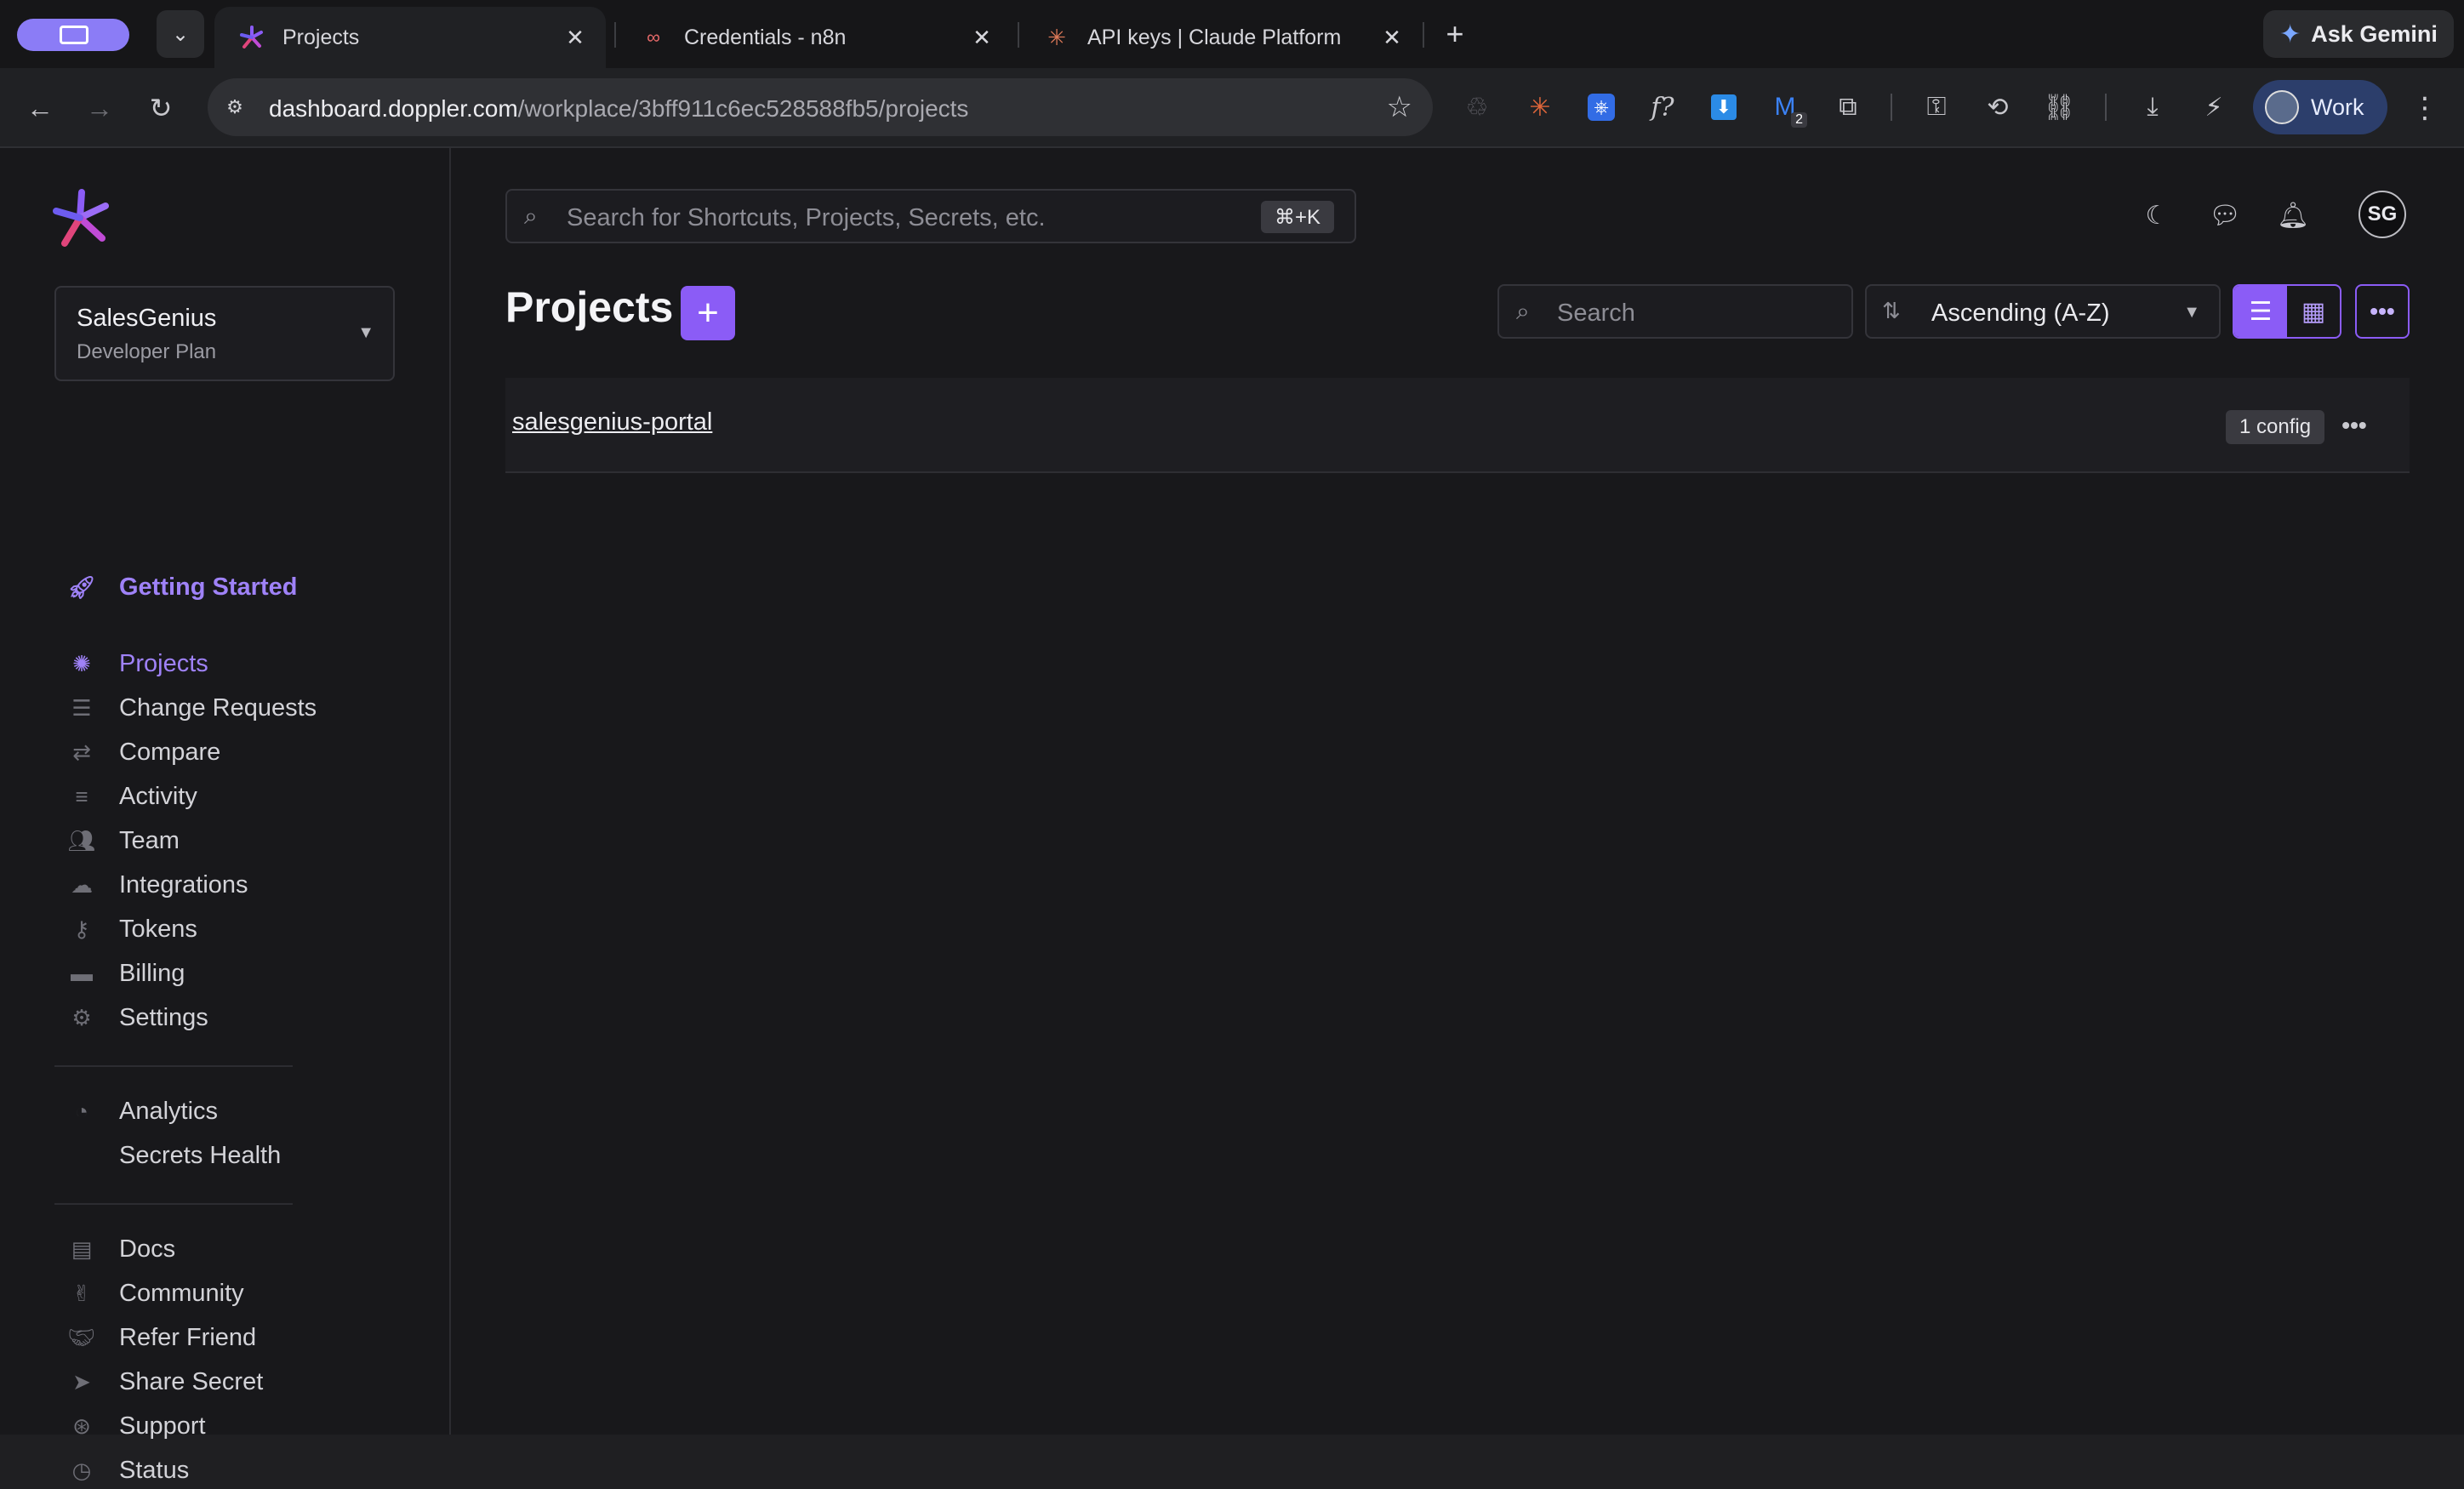 This screenshot has width=2464, height=1489. I want to click on downloads-icon: ⤓, so click(2152, 107).